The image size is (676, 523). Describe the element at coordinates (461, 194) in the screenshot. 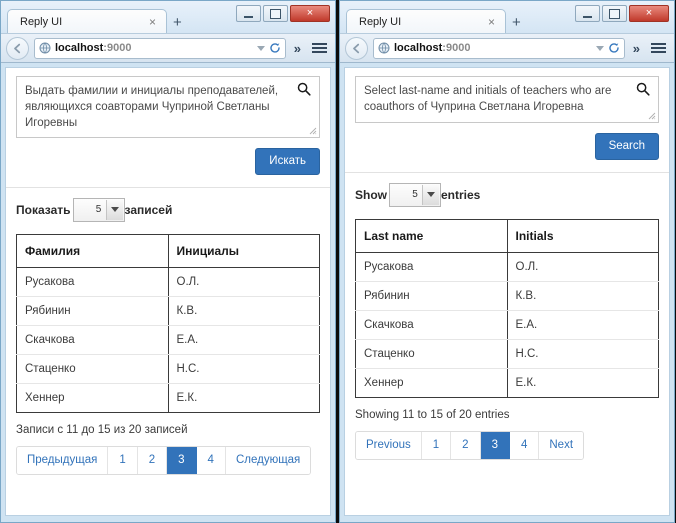

I see `length-menu-suffix: entries` at that location.